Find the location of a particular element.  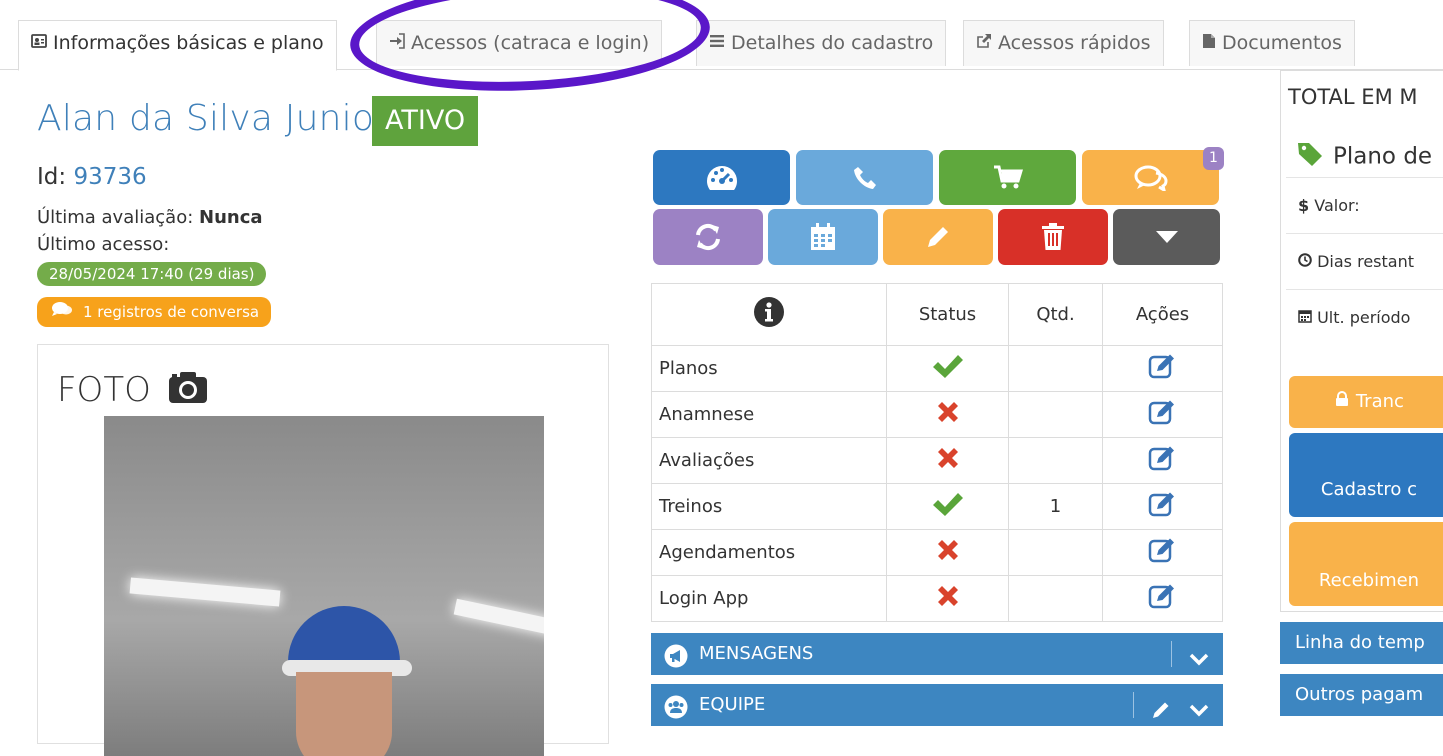

tab-label: Documentos is located at coordinates (1282, 43).